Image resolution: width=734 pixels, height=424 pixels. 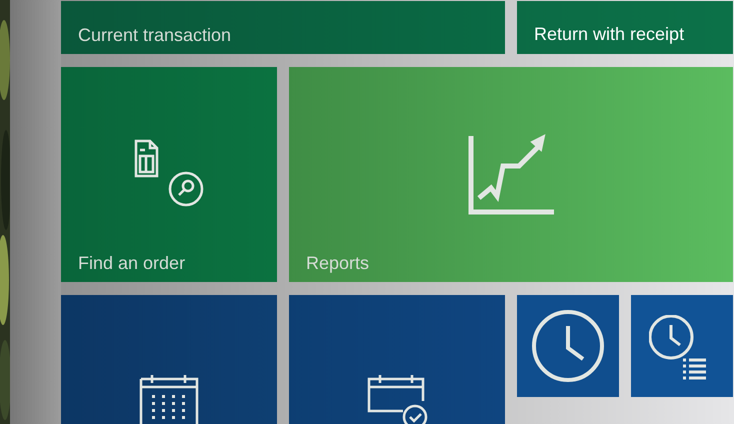 I want to click on calendar-check-icon, so click(x=398, y=399).